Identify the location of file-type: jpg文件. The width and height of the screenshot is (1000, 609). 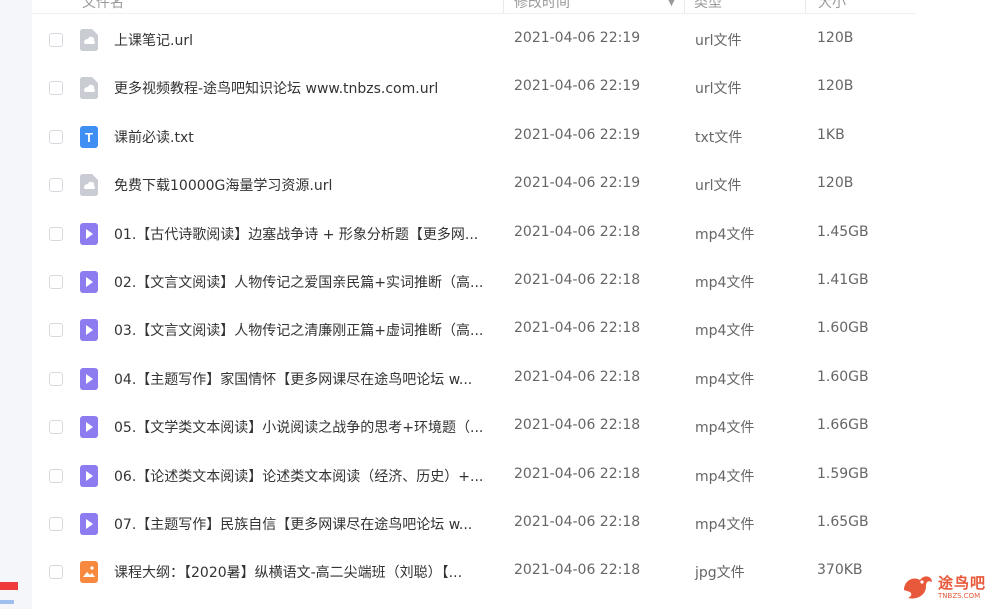
(720, 573).